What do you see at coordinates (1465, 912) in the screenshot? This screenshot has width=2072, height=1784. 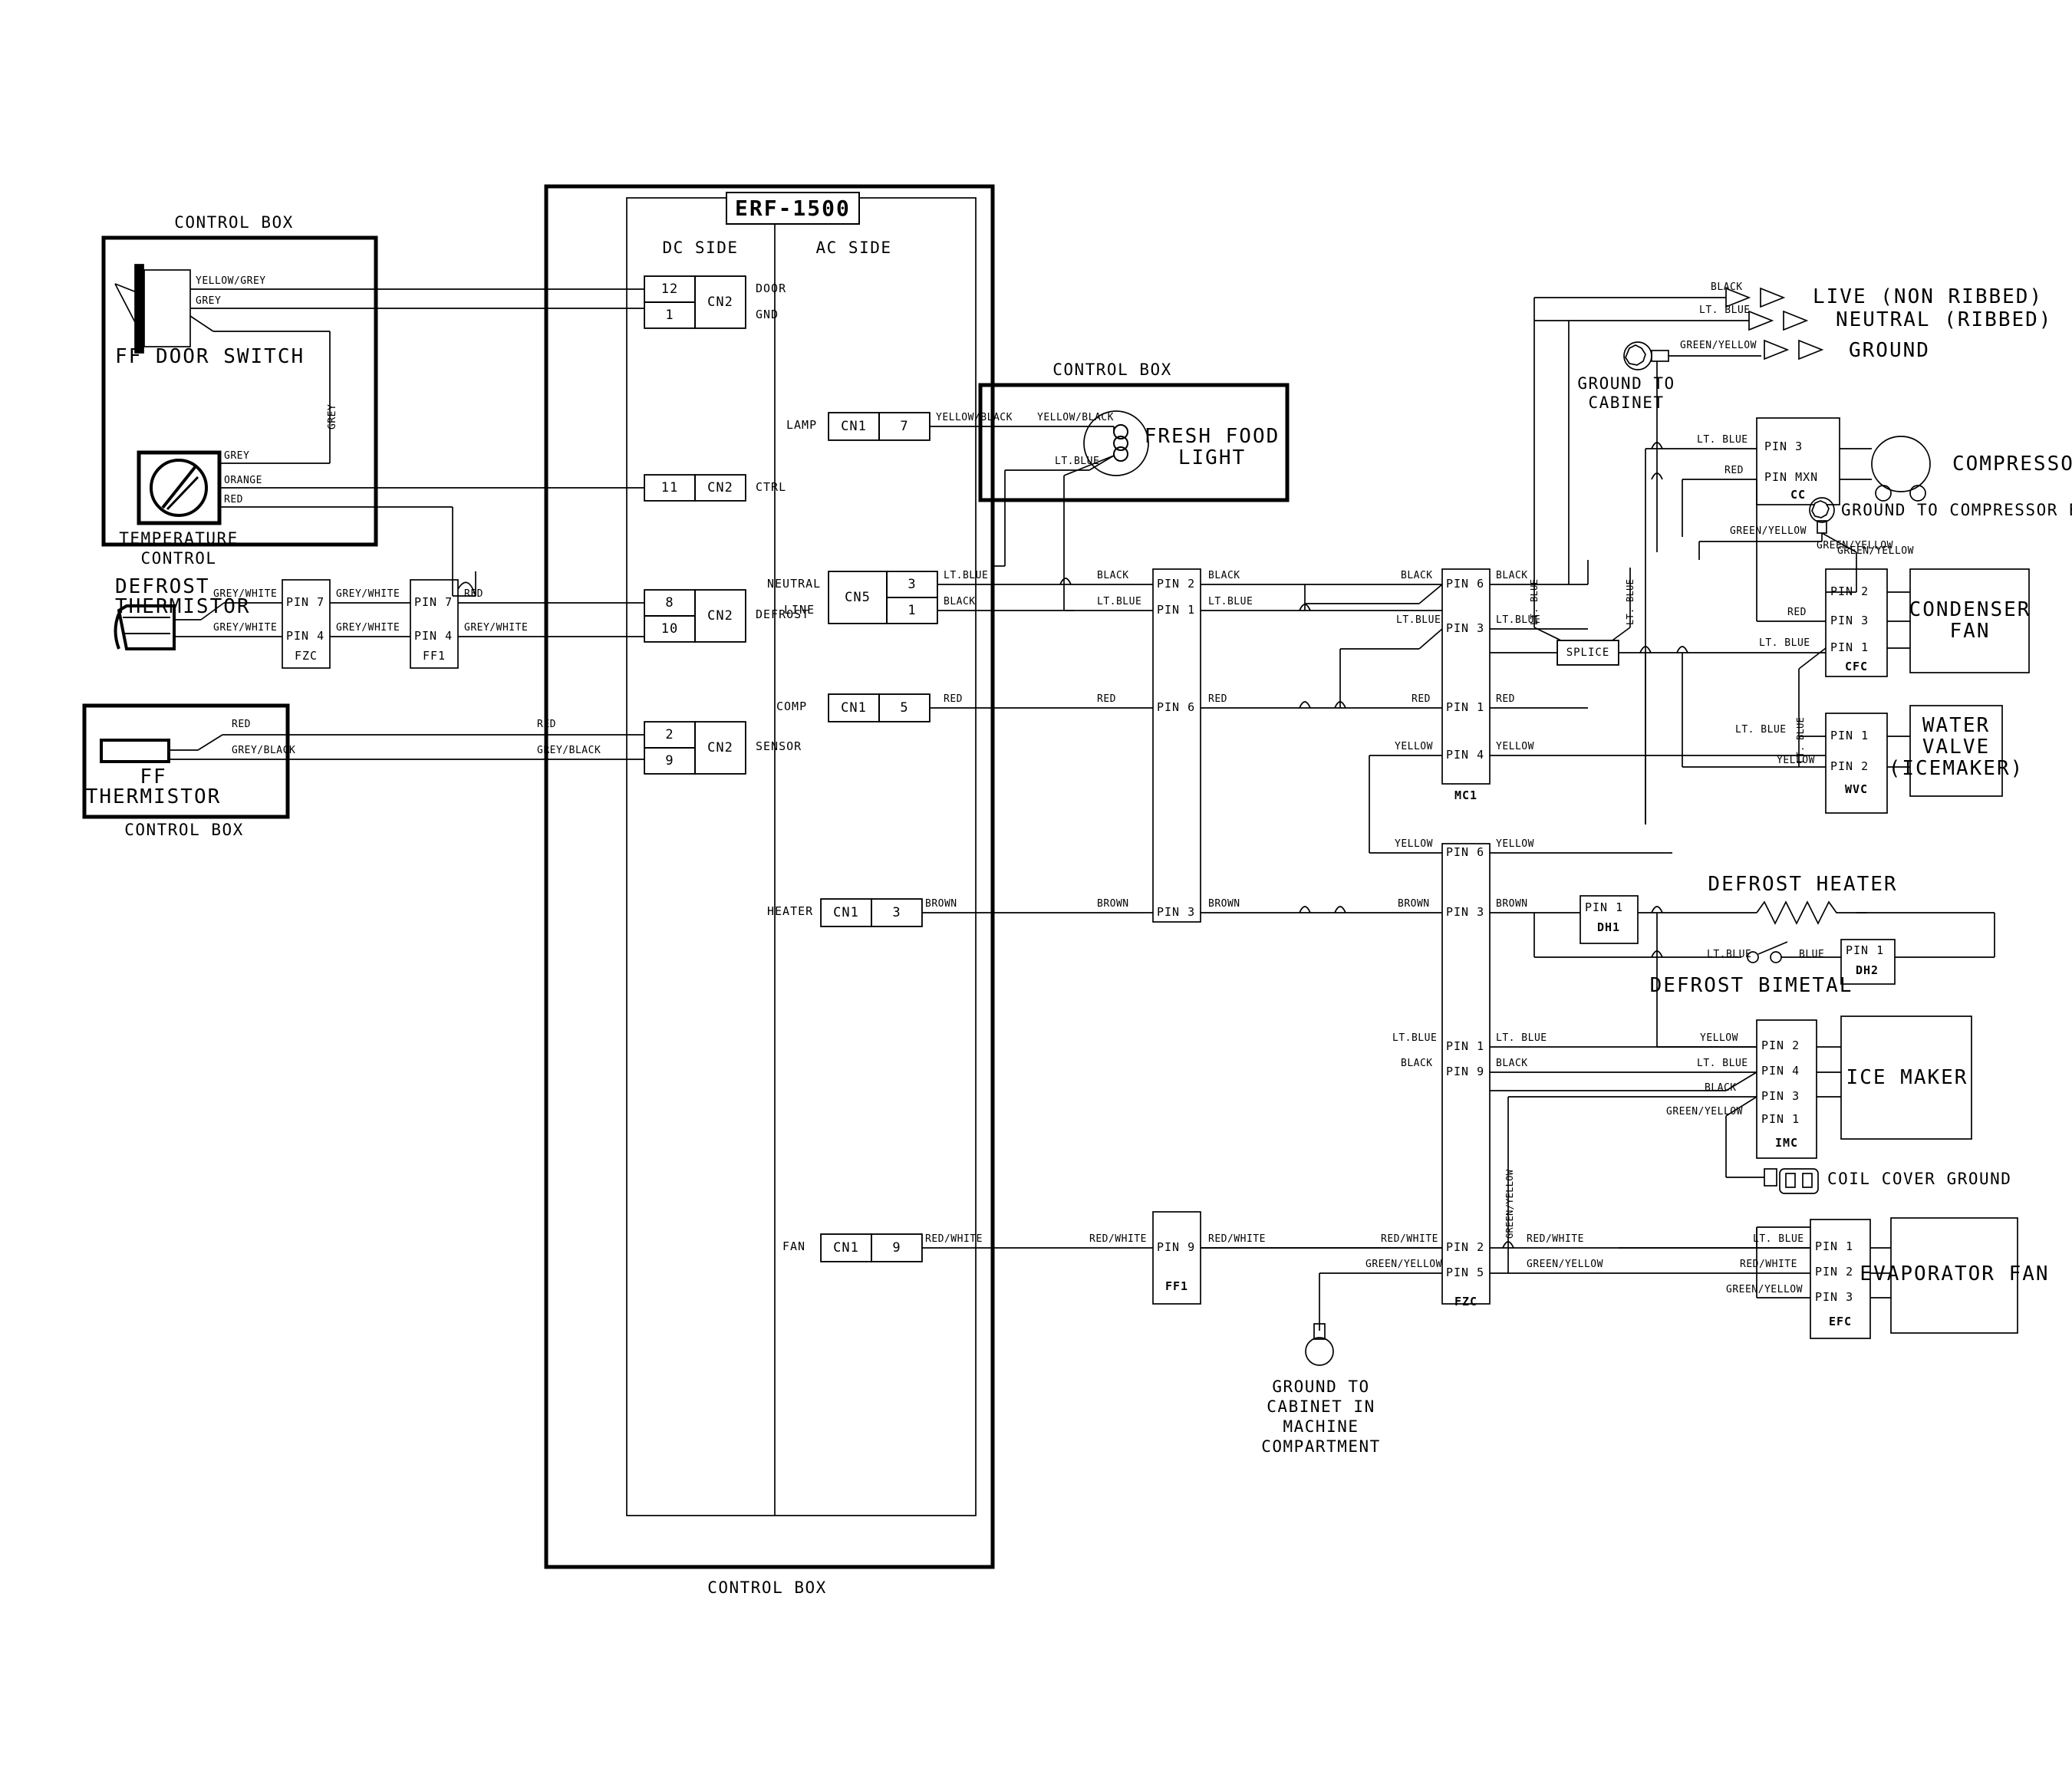 I see `fzc-pin-3: PIN 3` at bounding box center [1465, 912].